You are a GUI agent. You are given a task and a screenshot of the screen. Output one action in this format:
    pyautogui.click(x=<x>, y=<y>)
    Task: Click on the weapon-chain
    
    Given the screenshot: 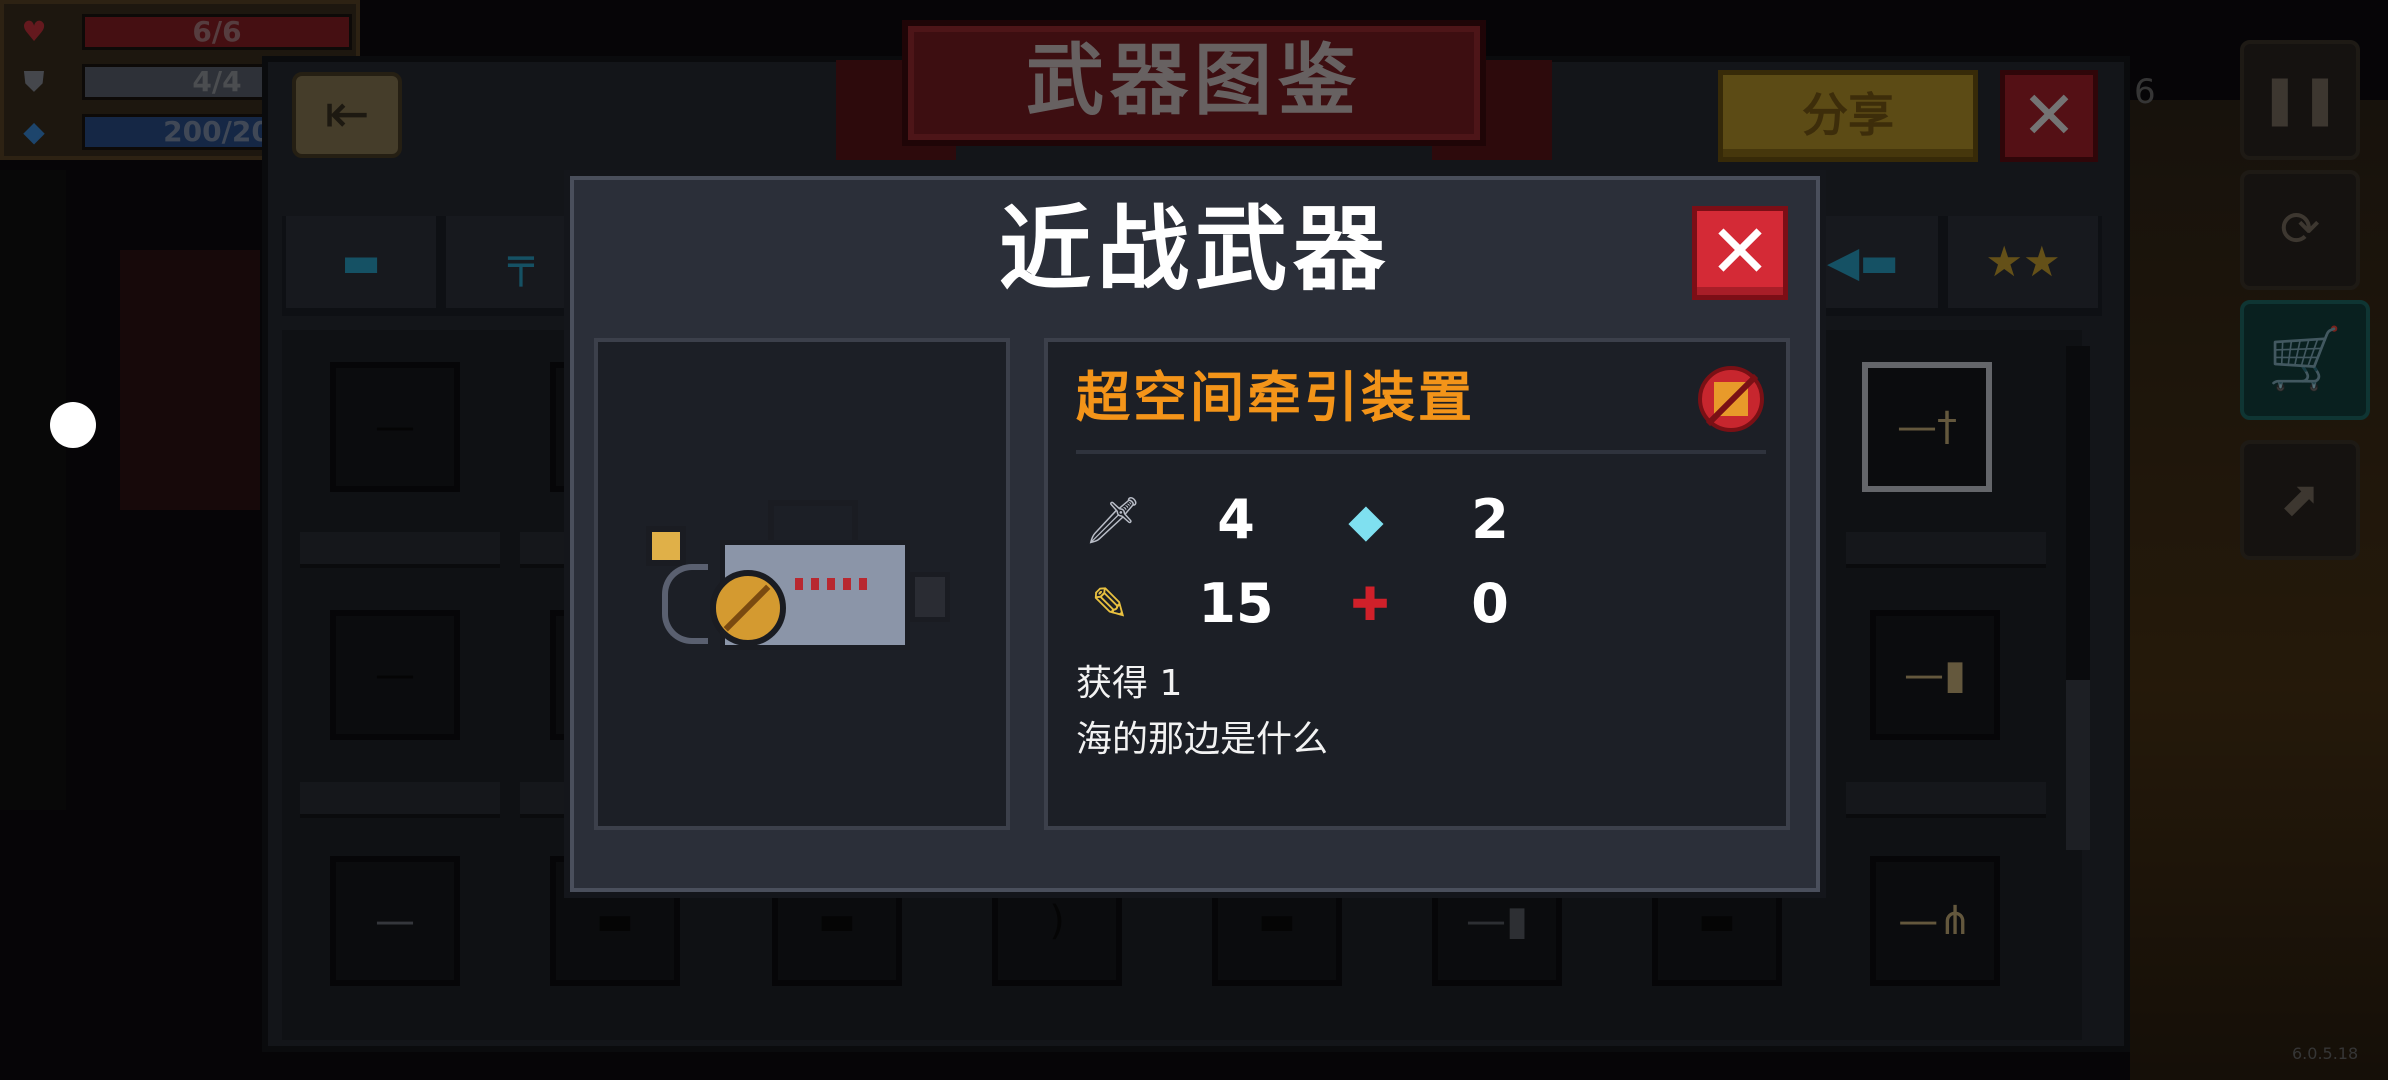 What is the action you would take?
    pyautogui.click(x=685, y=604)
    